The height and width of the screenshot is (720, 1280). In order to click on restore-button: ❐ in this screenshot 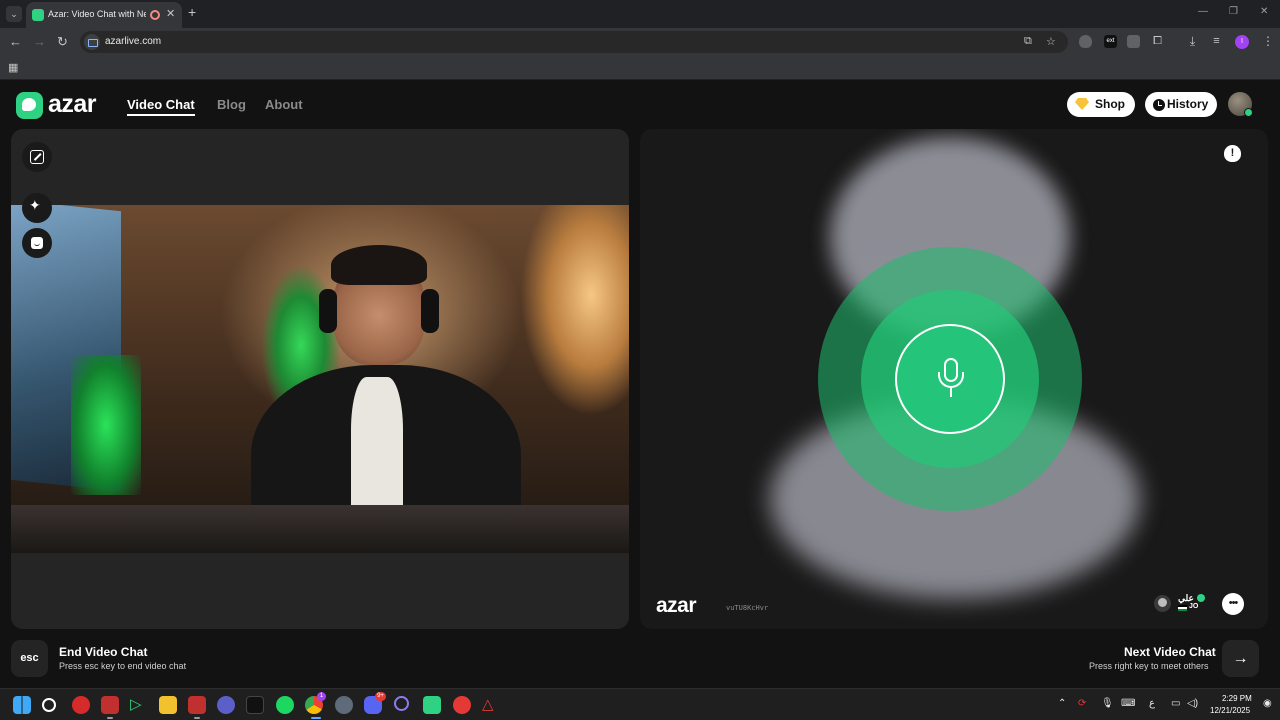, I will do `click(1233, 11)`.